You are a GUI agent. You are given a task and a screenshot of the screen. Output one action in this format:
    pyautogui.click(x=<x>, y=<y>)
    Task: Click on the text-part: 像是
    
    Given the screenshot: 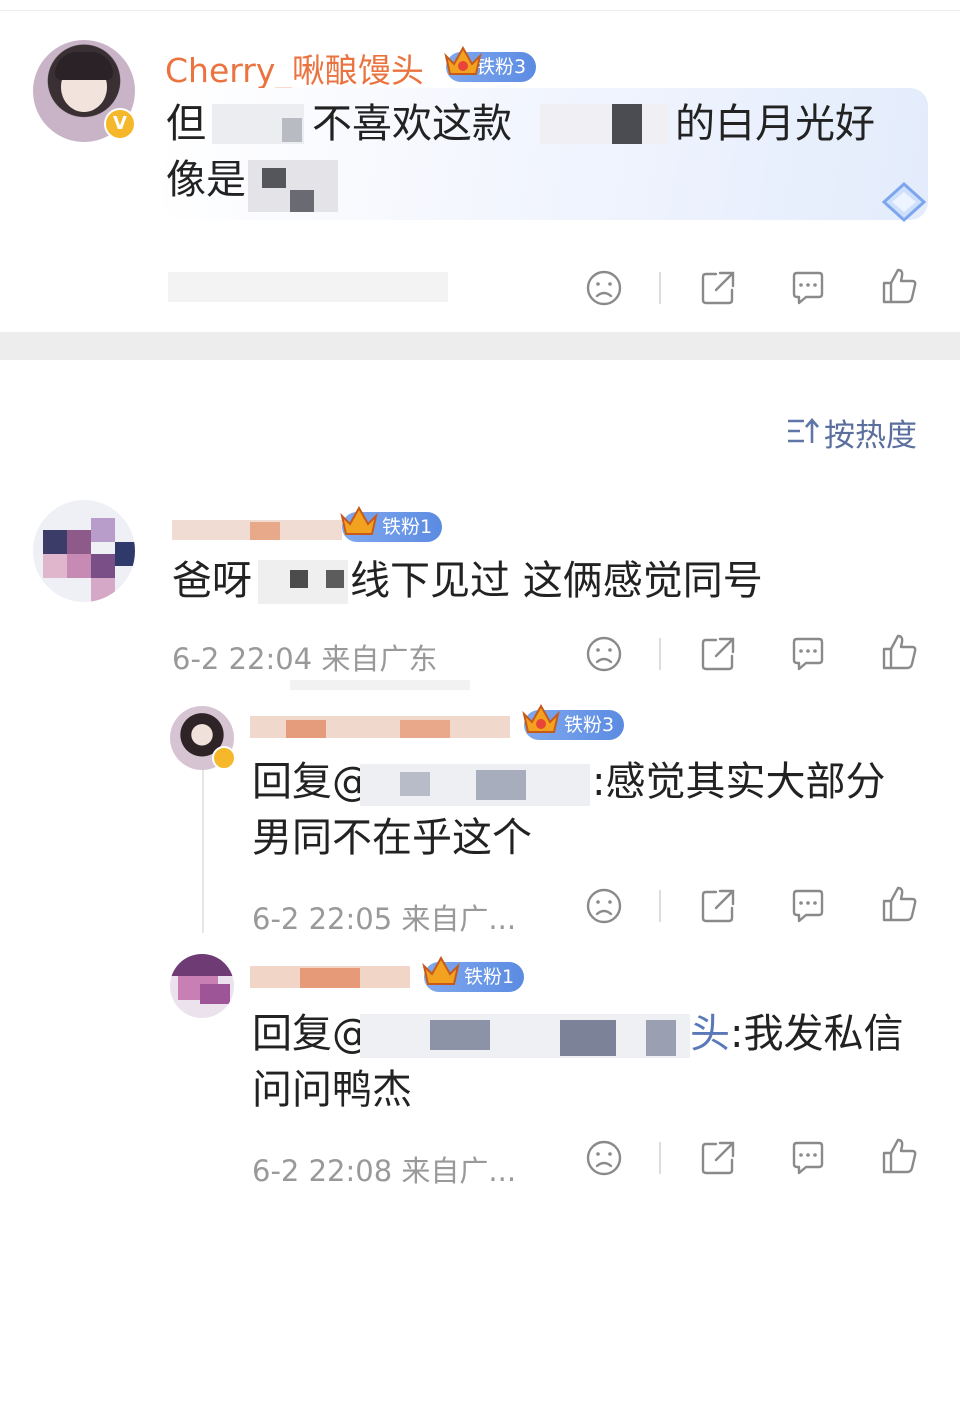 What is the action you would take?
    pyautogui.click(x=206, y=180)
    